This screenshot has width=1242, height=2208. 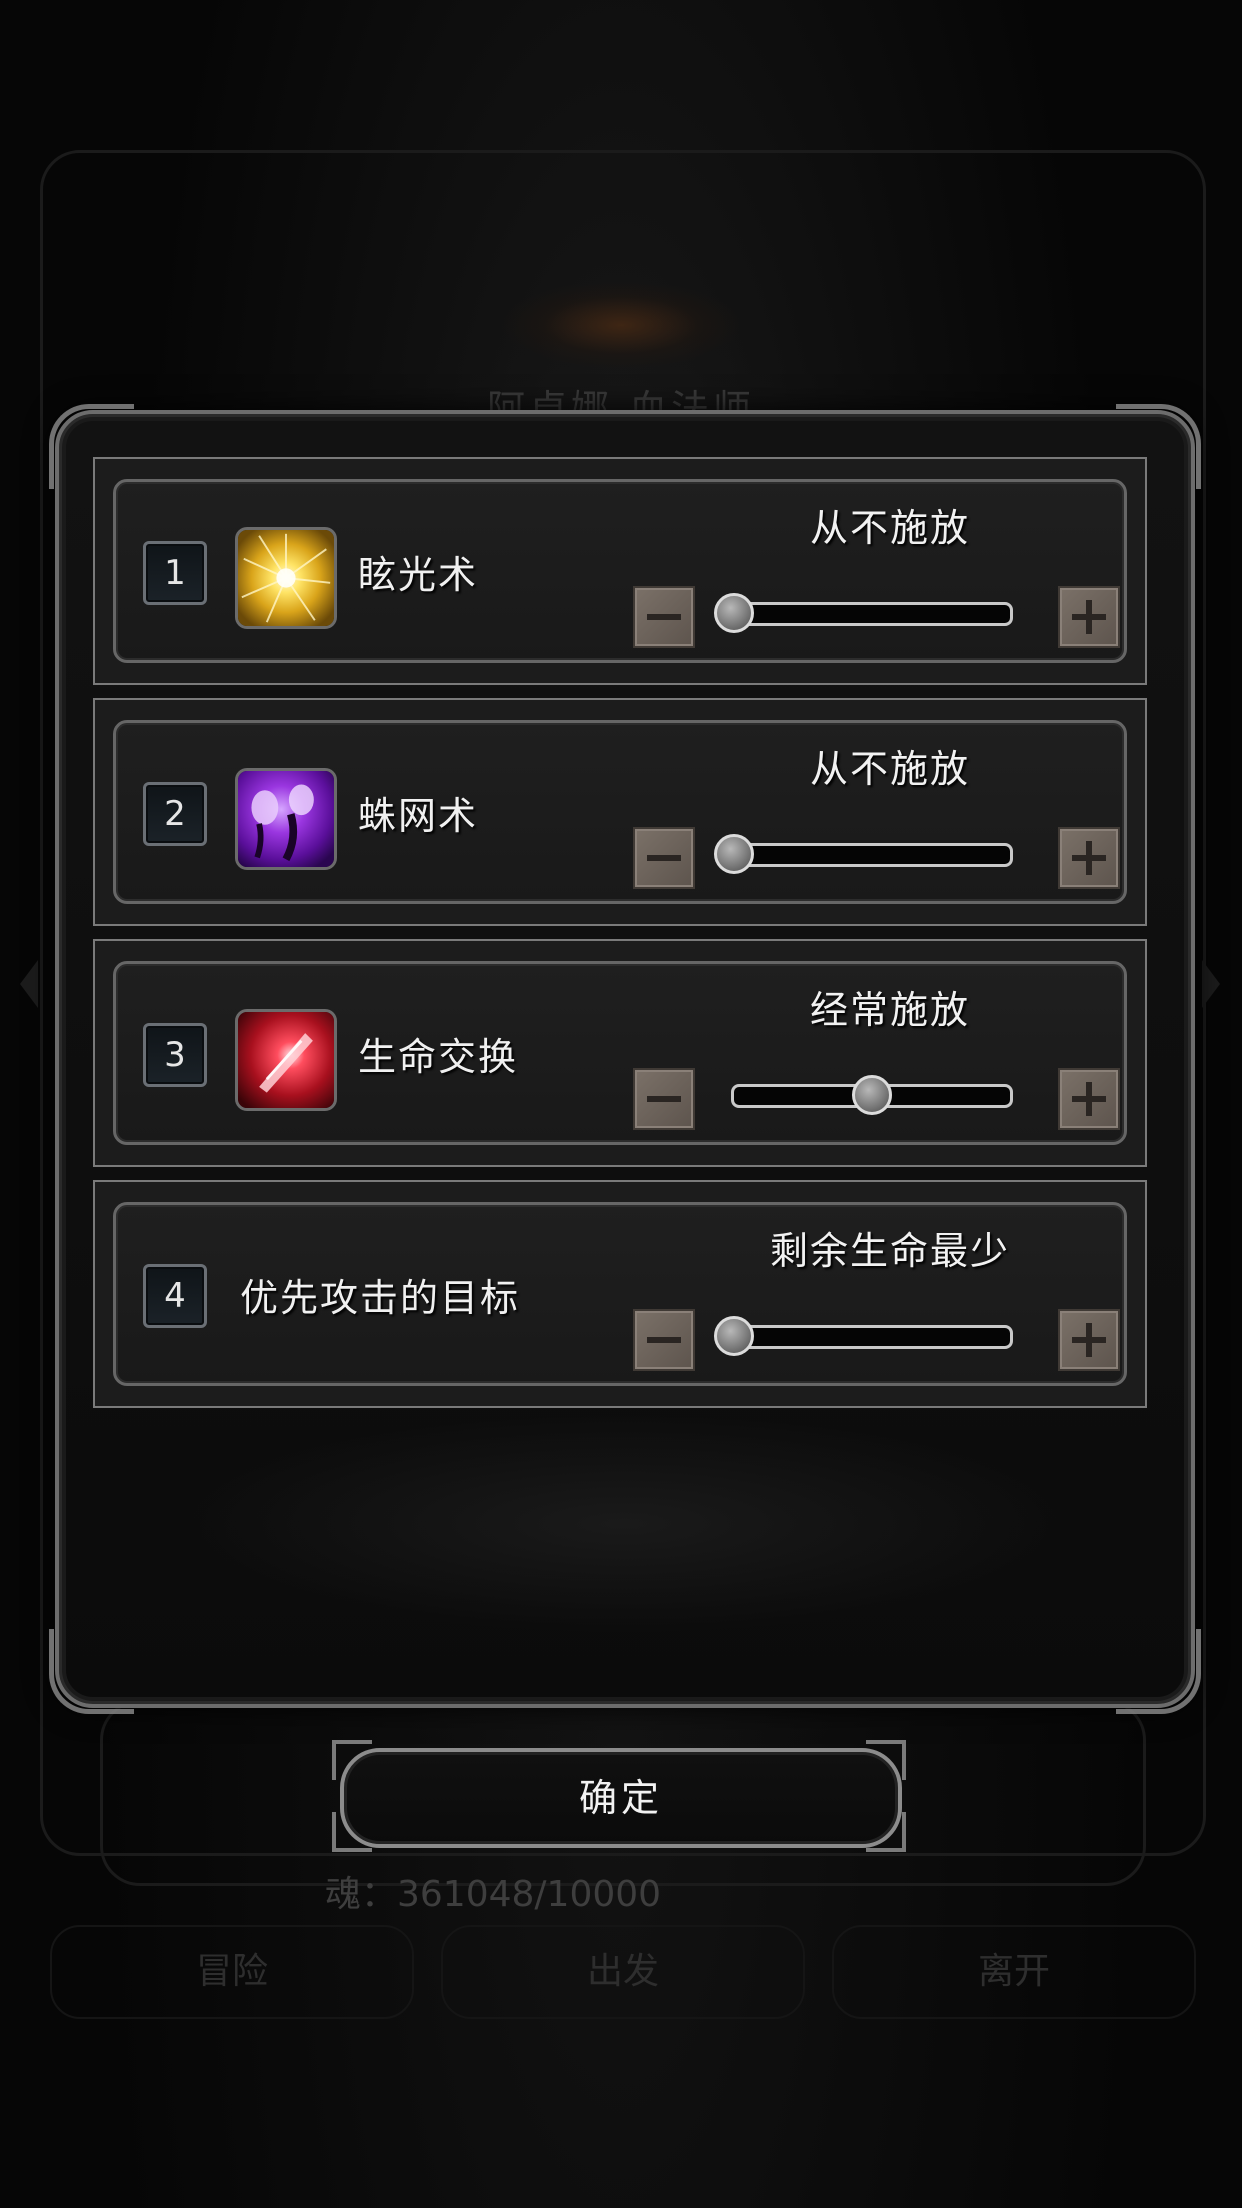 What do you see at coordinates (438, 1057) in the screenshot?
I see `skill-name: 生命交换` at bounding box center [438, 1057].